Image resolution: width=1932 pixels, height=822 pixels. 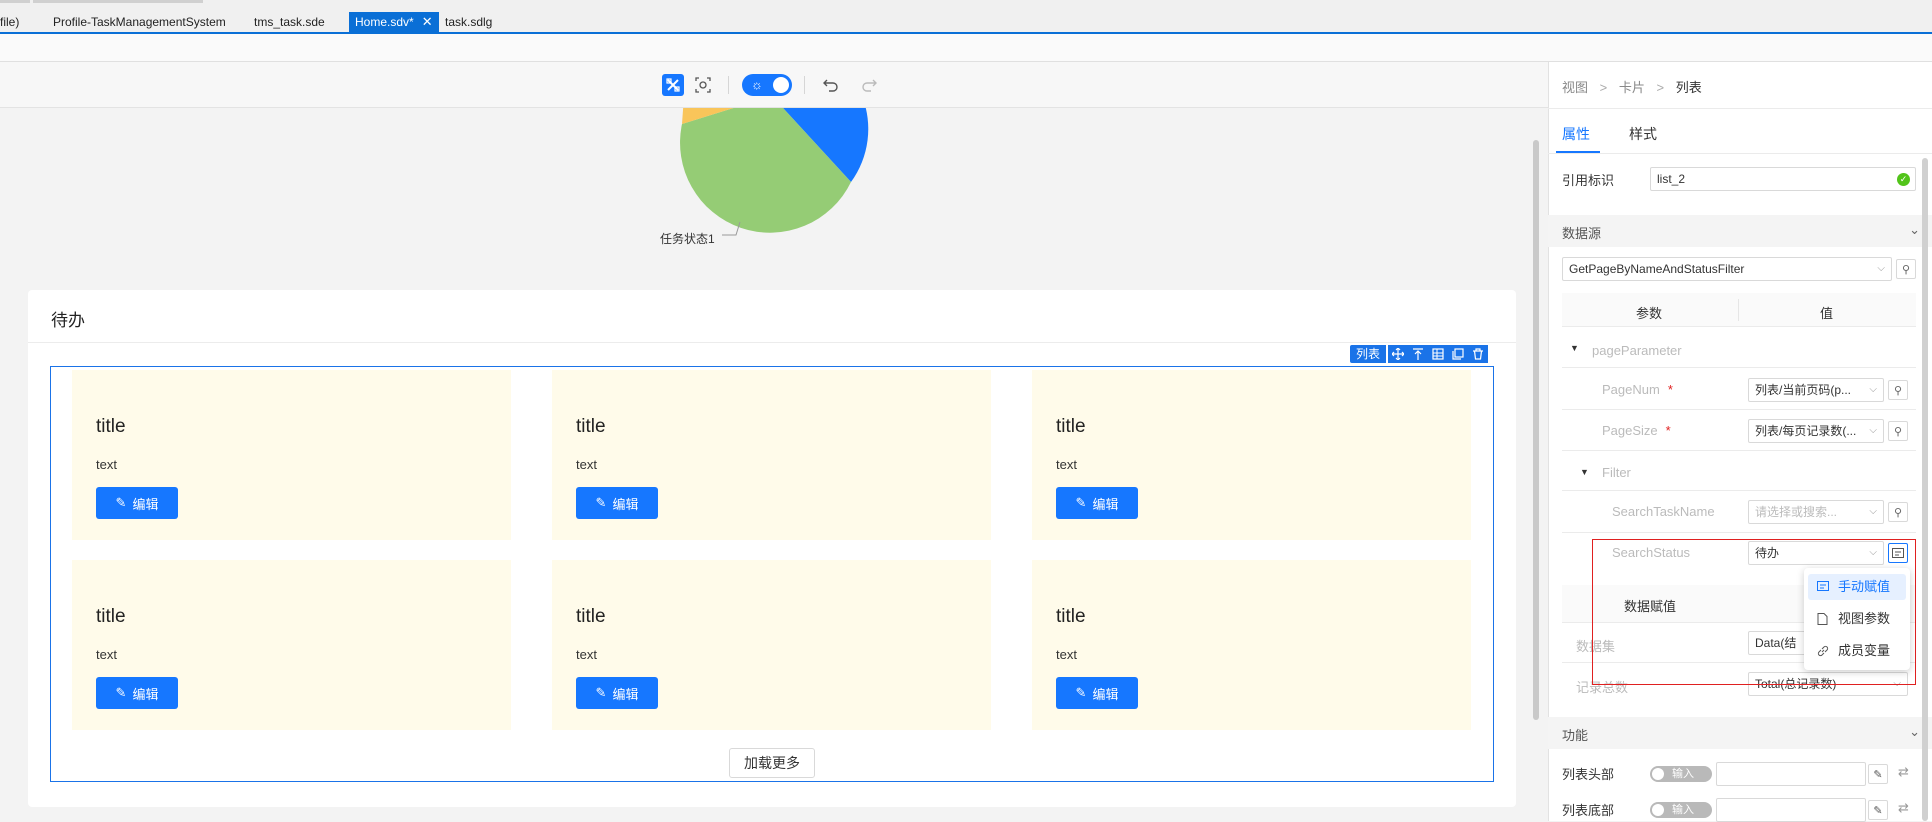 What do you see at coordinates (1857, 651) in the screenshot?
I see `dropdown-item-member-var: 成员变量` at bounding box center [1857, 651].